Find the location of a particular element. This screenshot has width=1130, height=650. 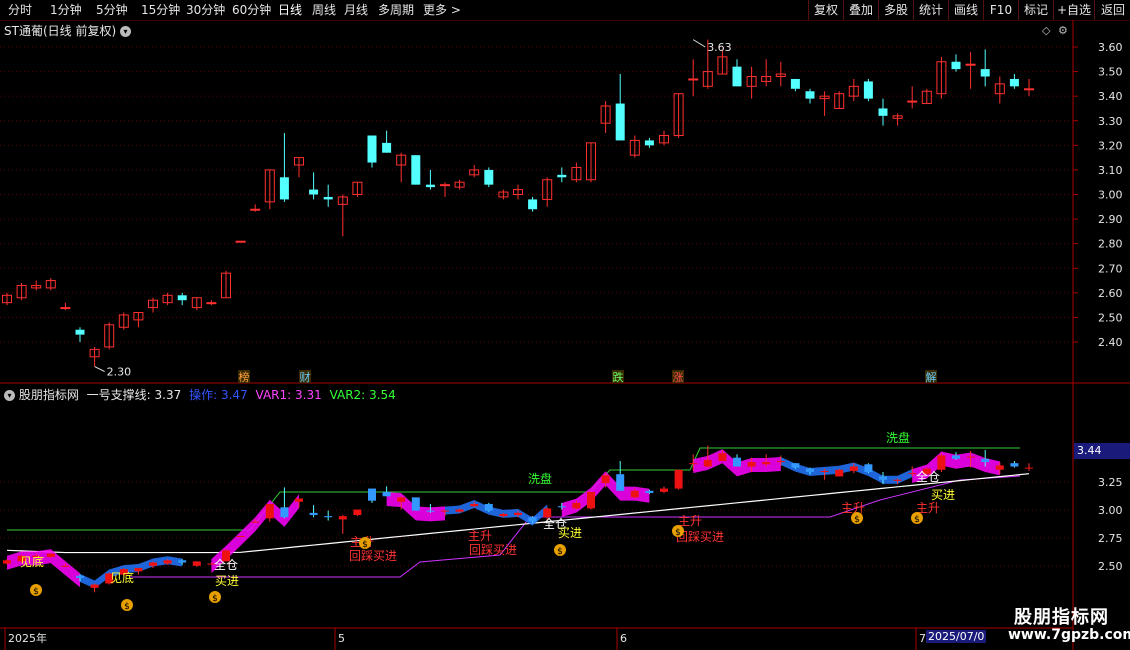

settings-icon: ⚙ is located at coordinates (1063, 30).